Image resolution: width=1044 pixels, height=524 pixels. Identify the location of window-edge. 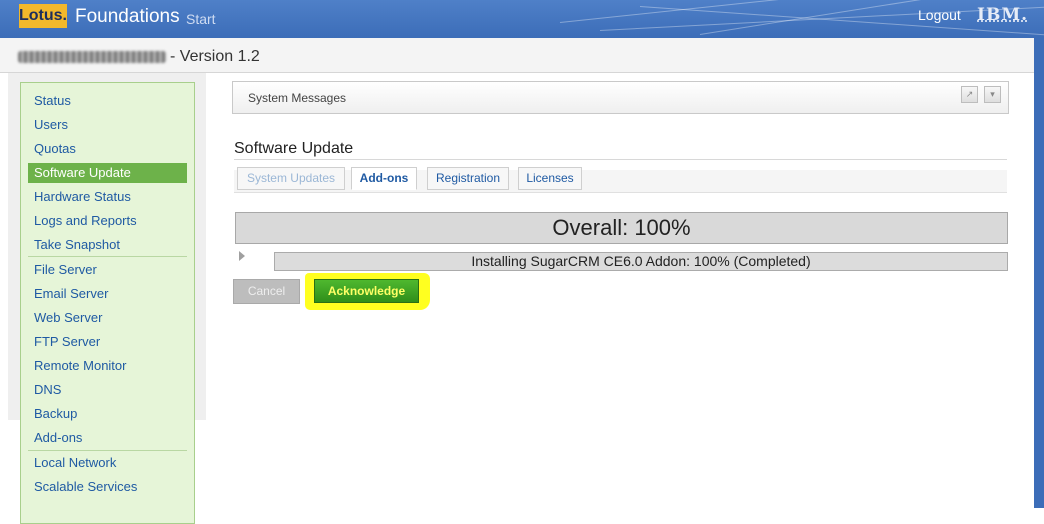
(1039, 273).